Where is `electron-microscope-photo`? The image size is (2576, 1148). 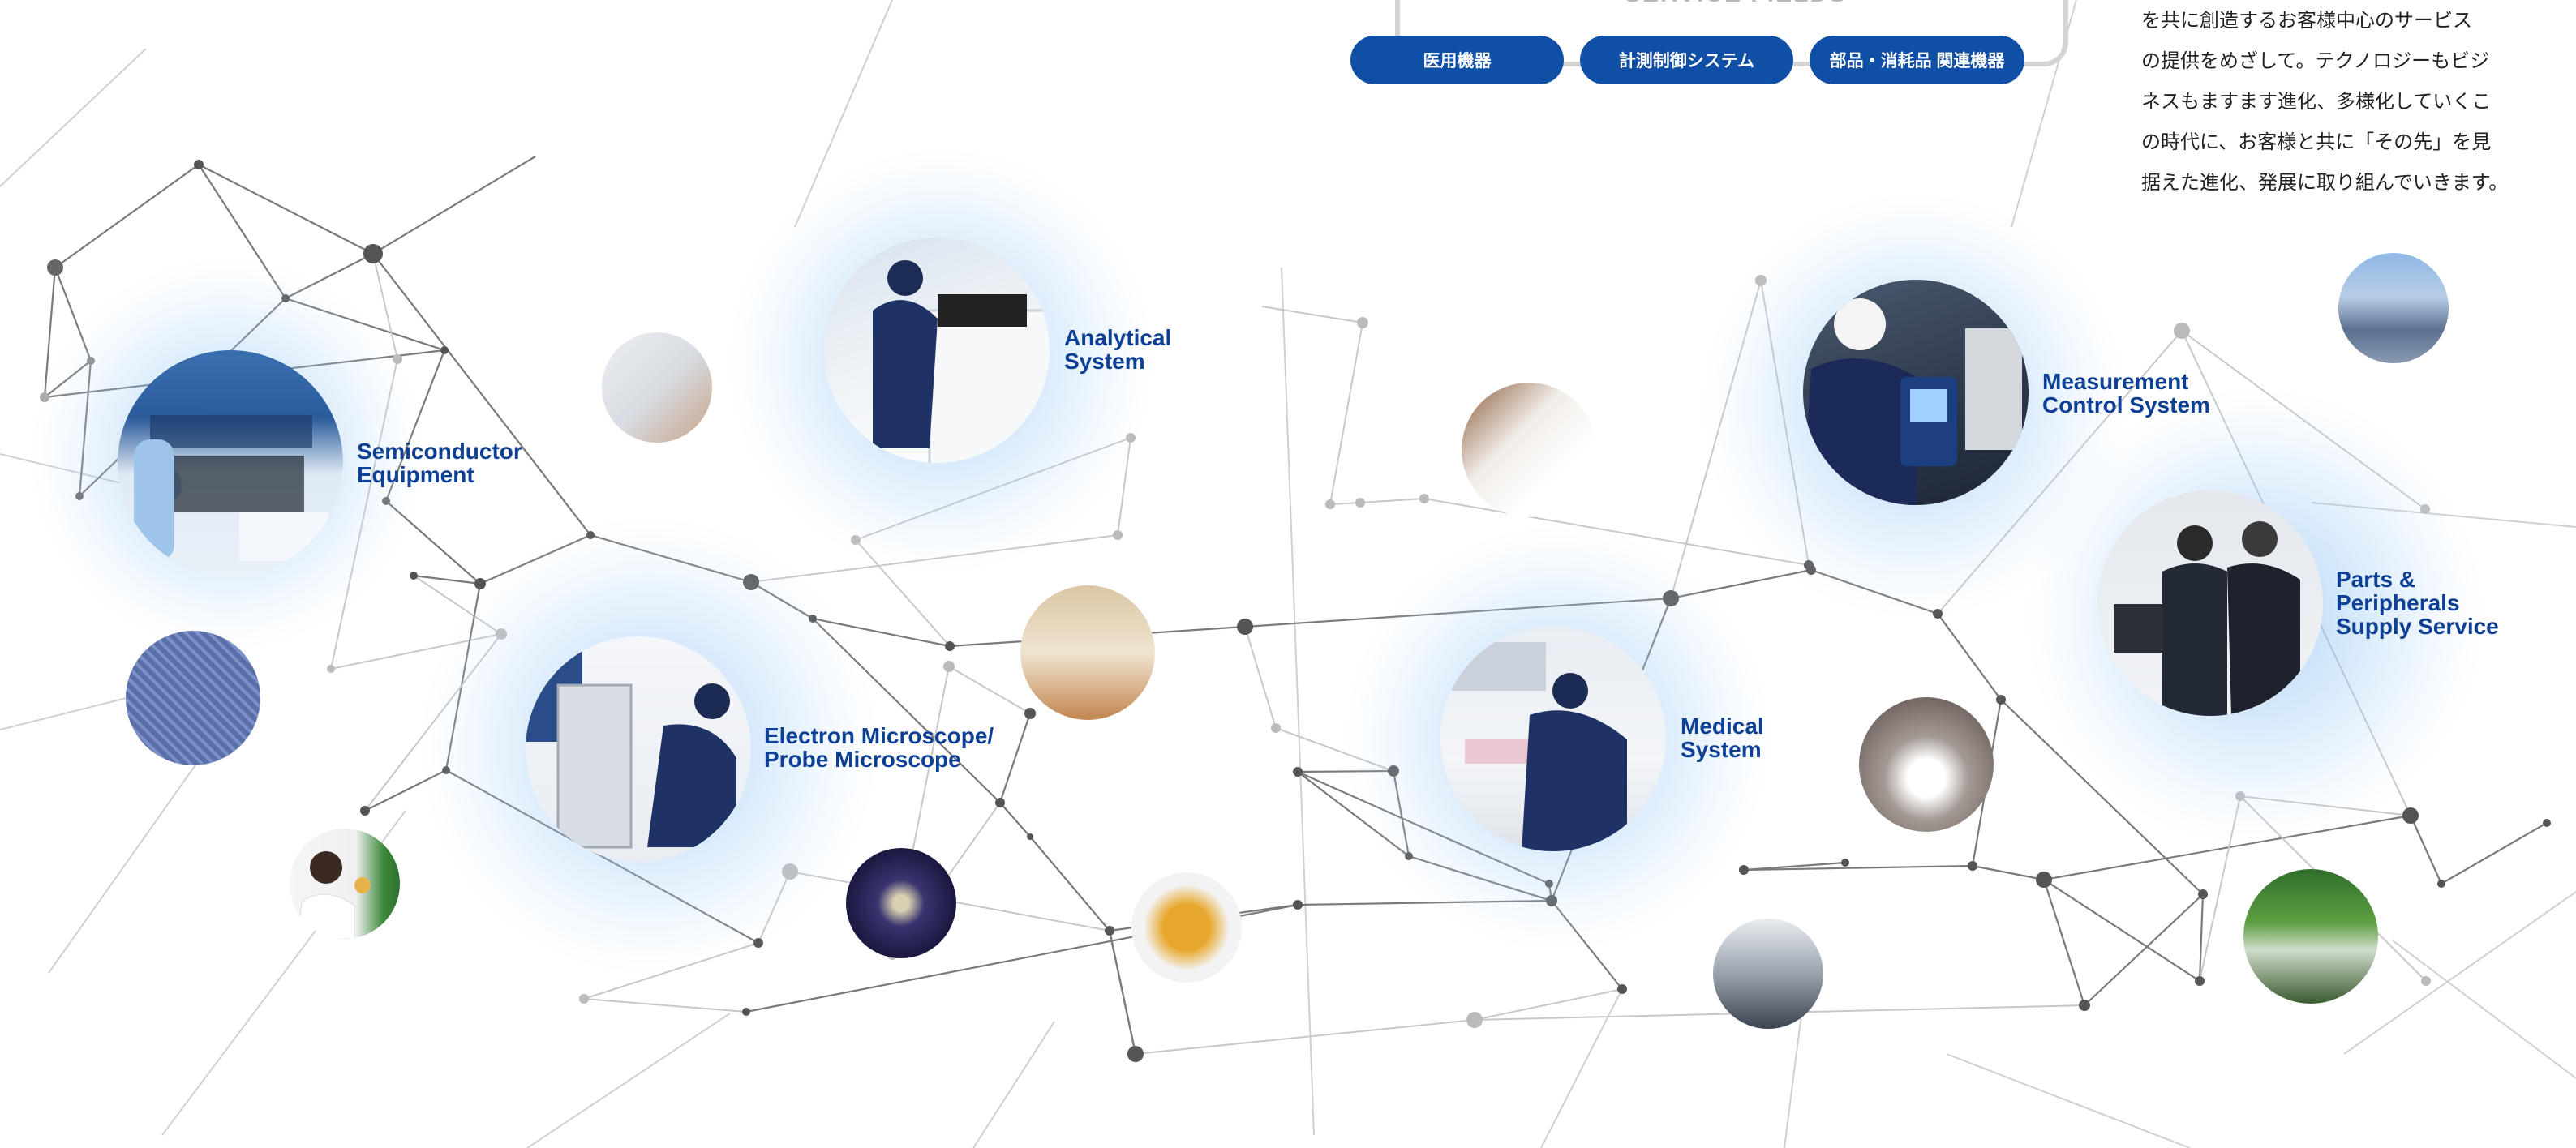 electron-microscope-photo is located at coordinates (638, 749).